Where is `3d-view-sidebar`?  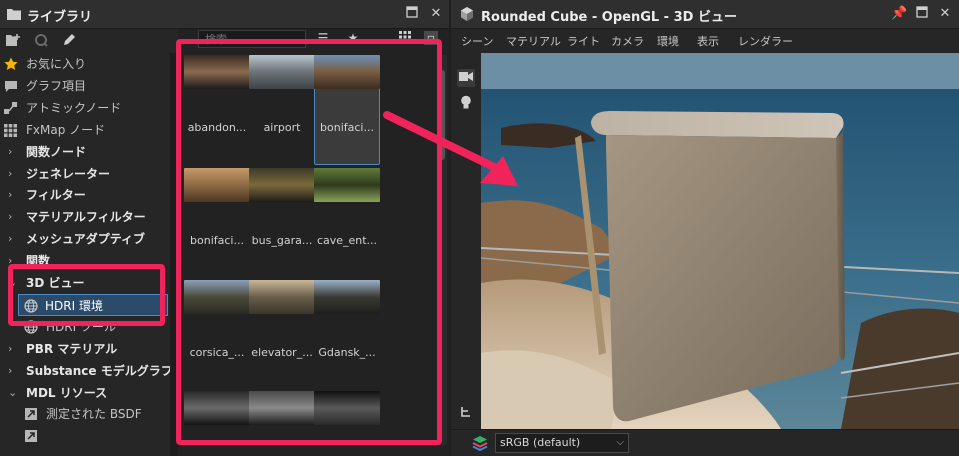
3d-view-sidebar is located at coordinates (466, 241).